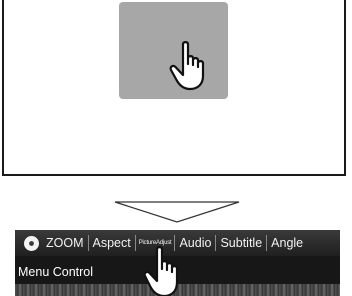 Image resolution: width=352 pixels, height=296 pixels. Describe the element at coordinates (67, 243) in the screenshot. I see `menu-item-zoom: ZOOM` at that location.